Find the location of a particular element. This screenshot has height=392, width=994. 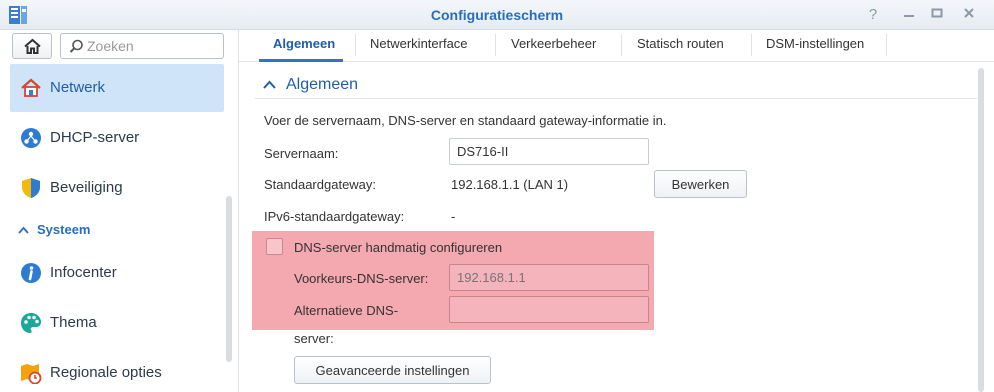

close-icon is located at coordinates (969, 15).